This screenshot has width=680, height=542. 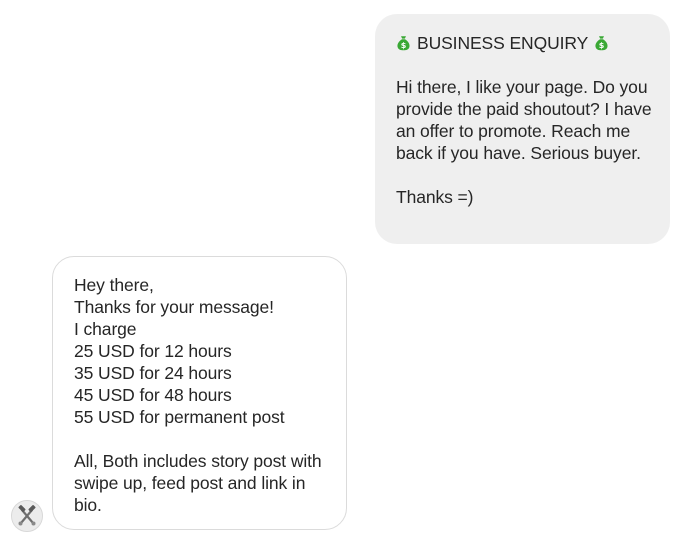 I want to click on message-intro: I charge, so click(x=105, y=329).